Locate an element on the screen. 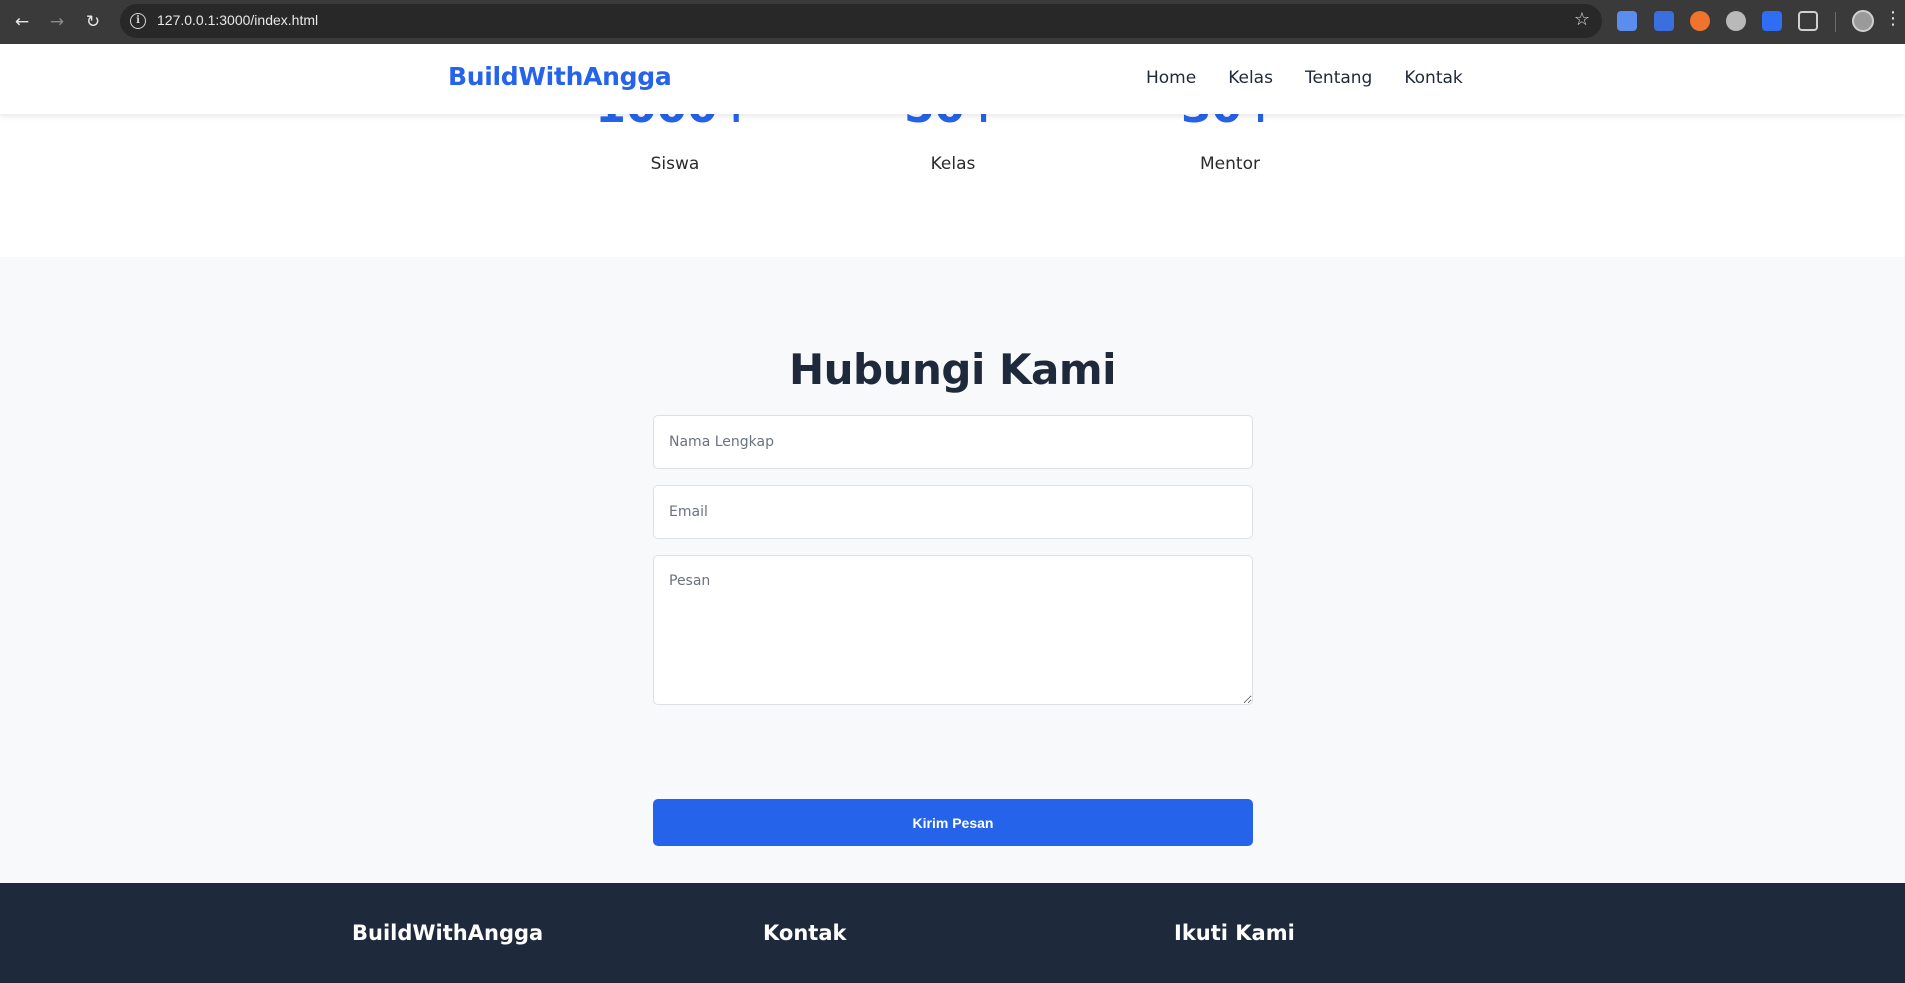 This screenshot has width=1905, height=983. site-navbar: BuildWithAngga Home Kelas Tentang Kontak is located at coordinates (952, 79).